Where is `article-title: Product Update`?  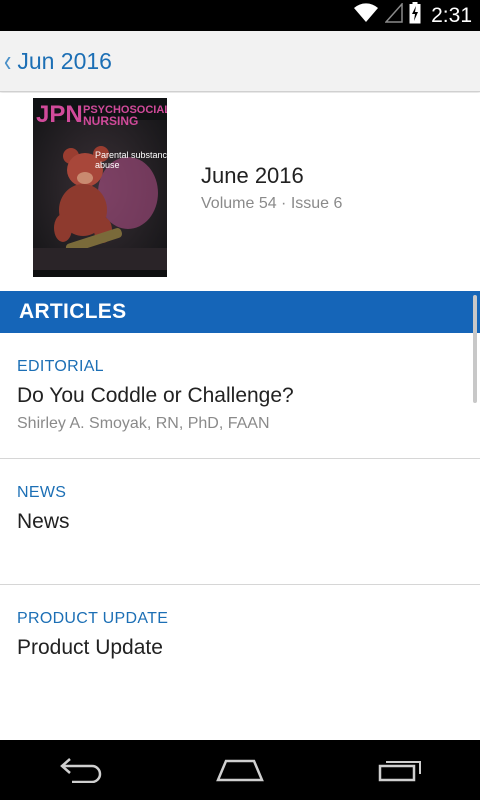
article-title: Product Update is located at coordinates (90, 647).